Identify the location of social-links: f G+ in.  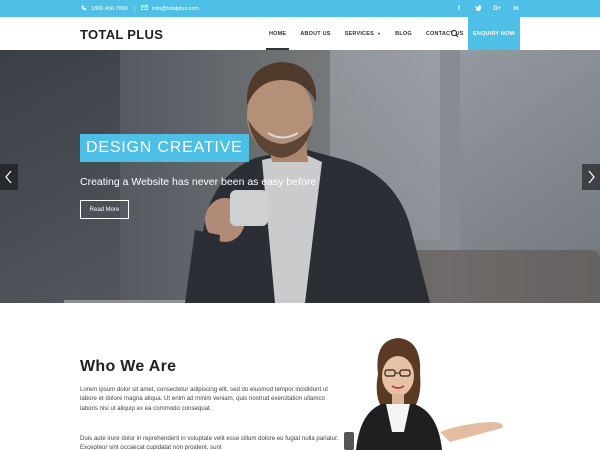
(487, 8).